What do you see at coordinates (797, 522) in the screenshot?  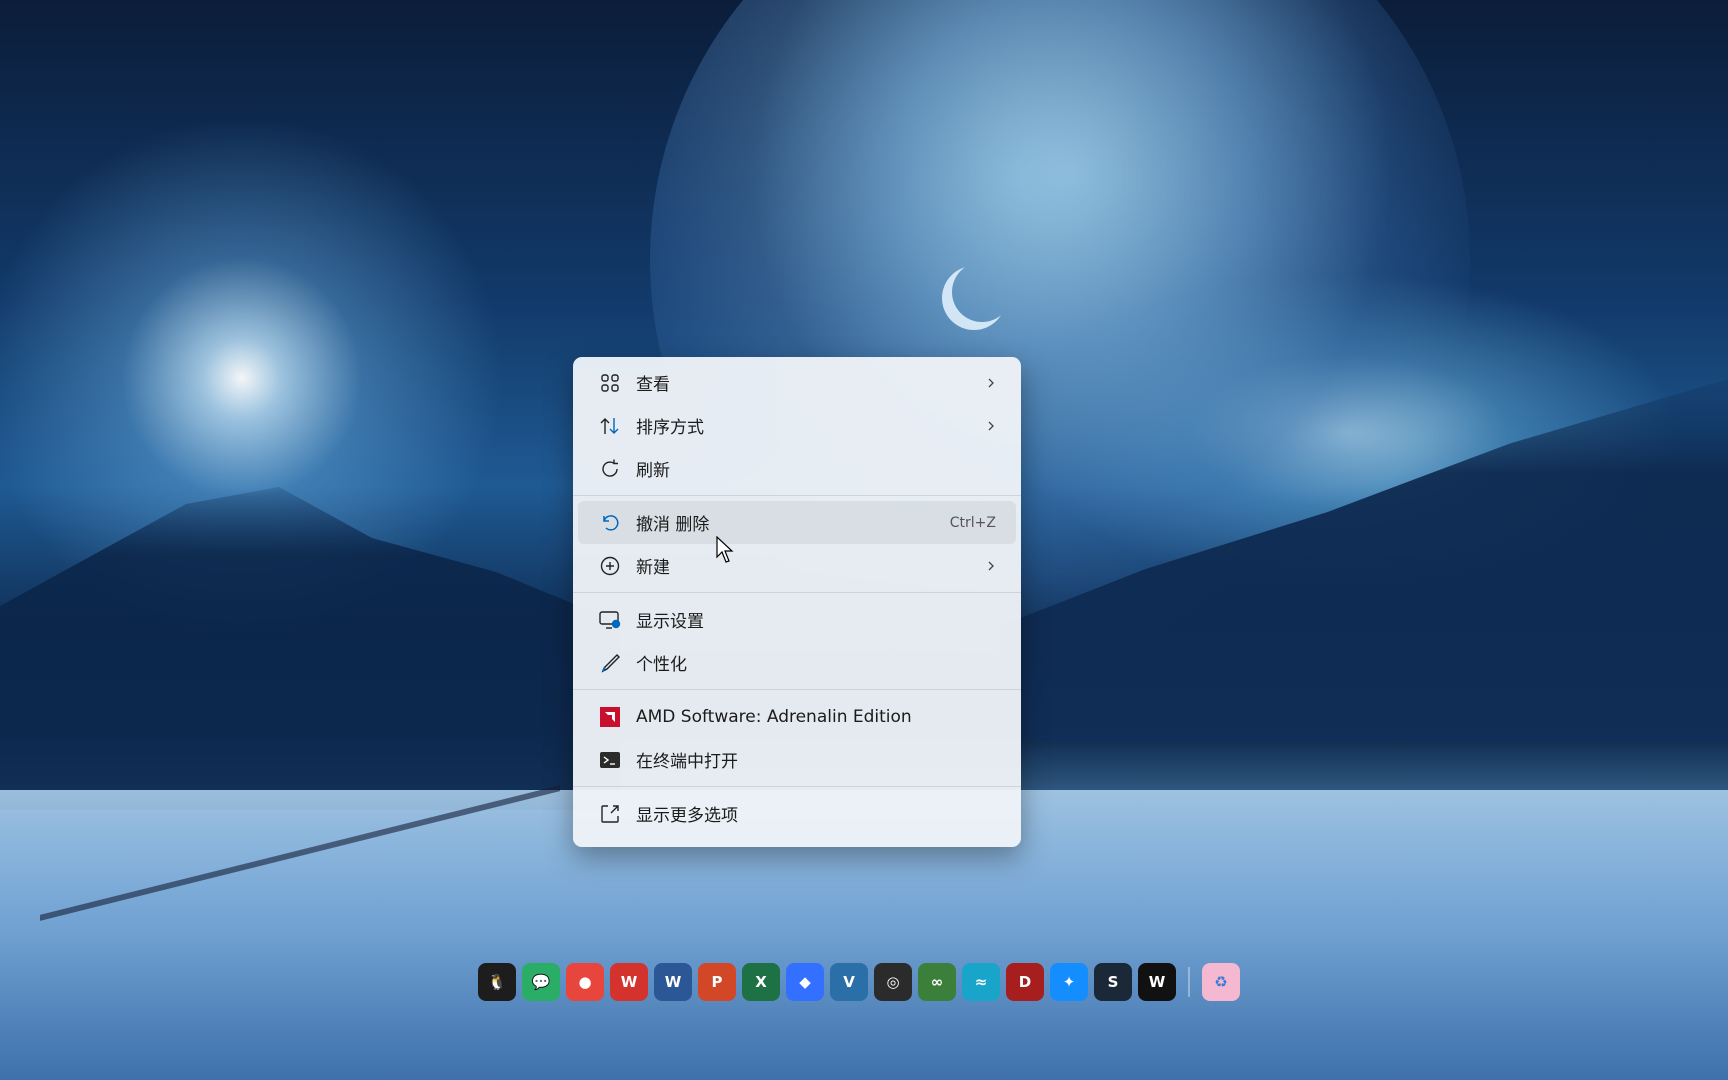 I see `menu-item-undo: 撤消 删除 Ctrl+Z` at bounding box center [797, 522].